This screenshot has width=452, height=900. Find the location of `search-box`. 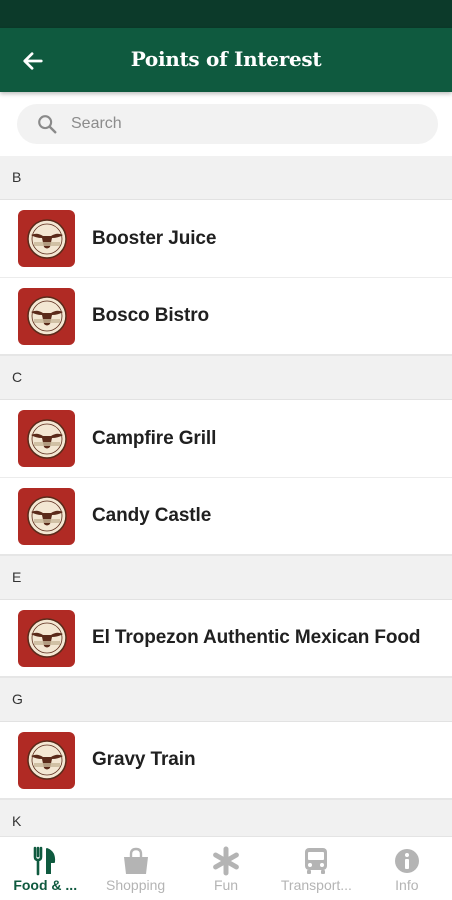

search-box is located at coordinates (227, 124).